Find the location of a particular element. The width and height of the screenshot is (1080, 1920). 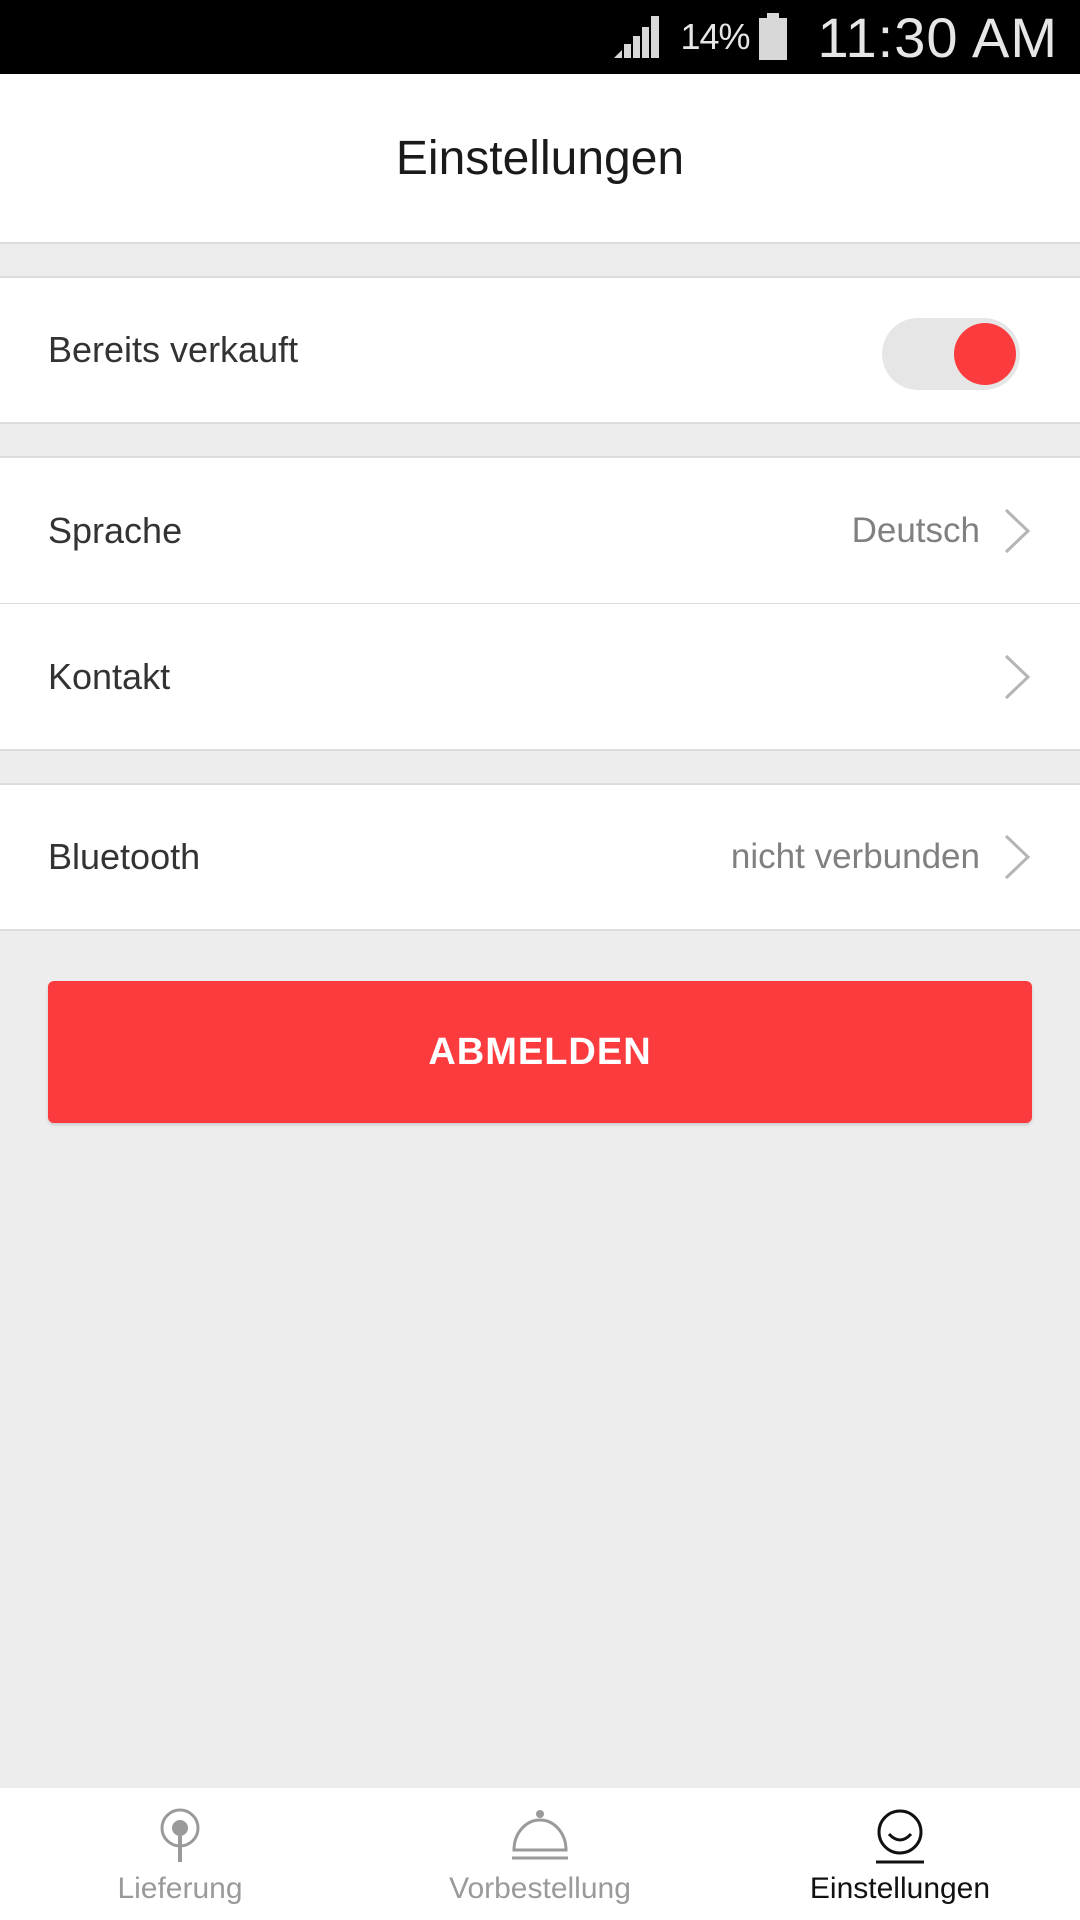

nav-item-einstellungen: Einstellungen is located at coordinates (900, 1854).